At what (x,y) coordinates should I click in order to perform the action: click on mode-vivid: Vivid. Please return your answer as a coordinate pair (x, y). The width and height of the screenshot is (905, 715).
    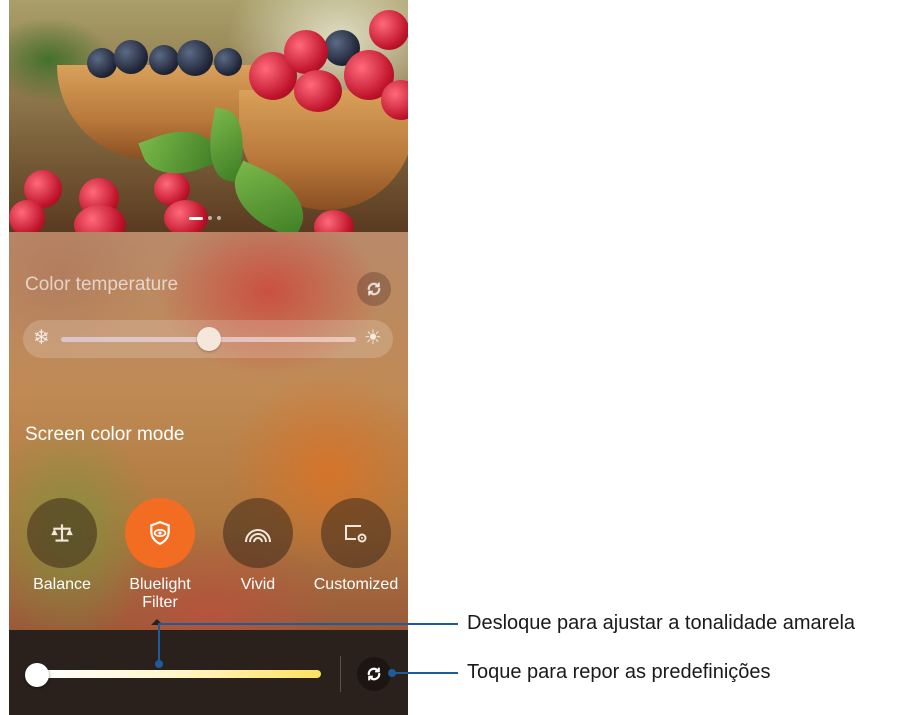
    Looking at the image, I should click on (258, 546).